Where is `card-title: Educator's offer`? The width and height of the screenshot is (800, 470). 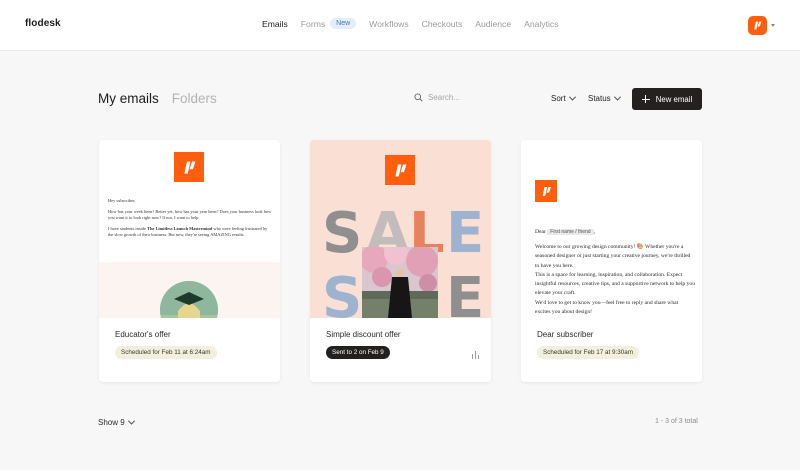 card-title: Educator's offer is located at coordinates (143, 334).